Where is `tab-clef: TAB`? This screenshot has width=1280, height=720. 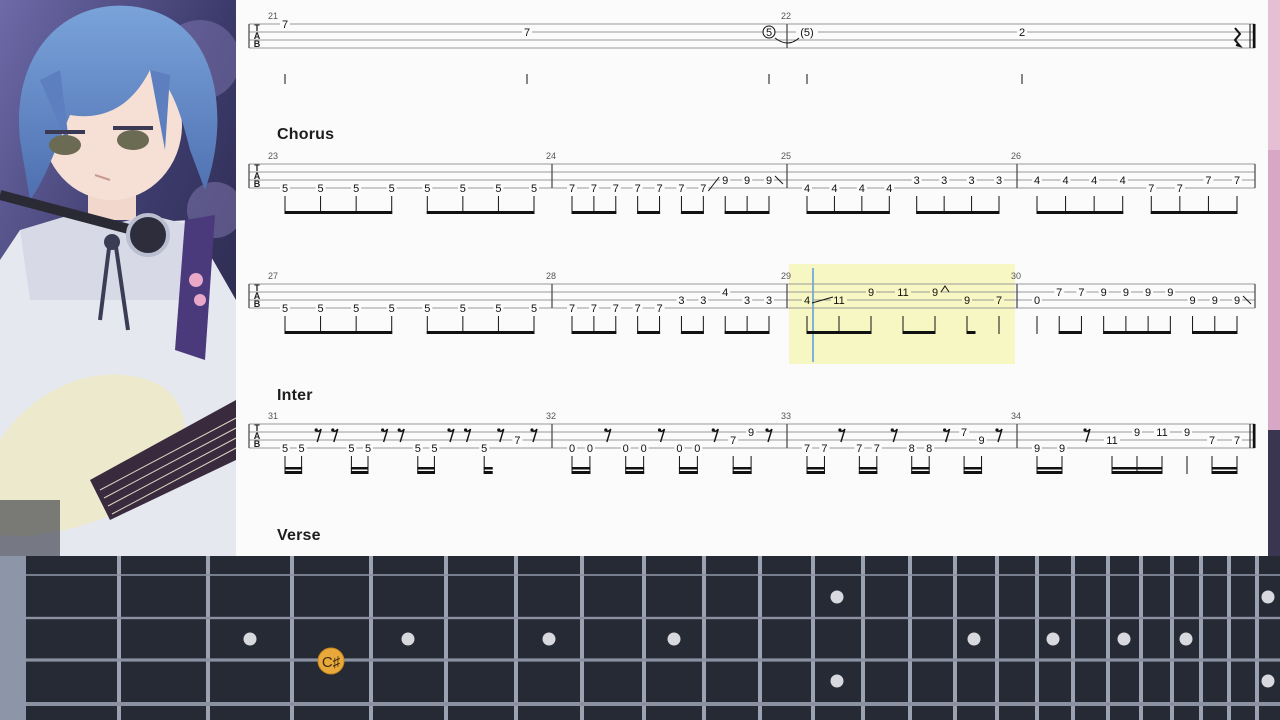
tab-clef: TAB is located at coordinates (257, 436).